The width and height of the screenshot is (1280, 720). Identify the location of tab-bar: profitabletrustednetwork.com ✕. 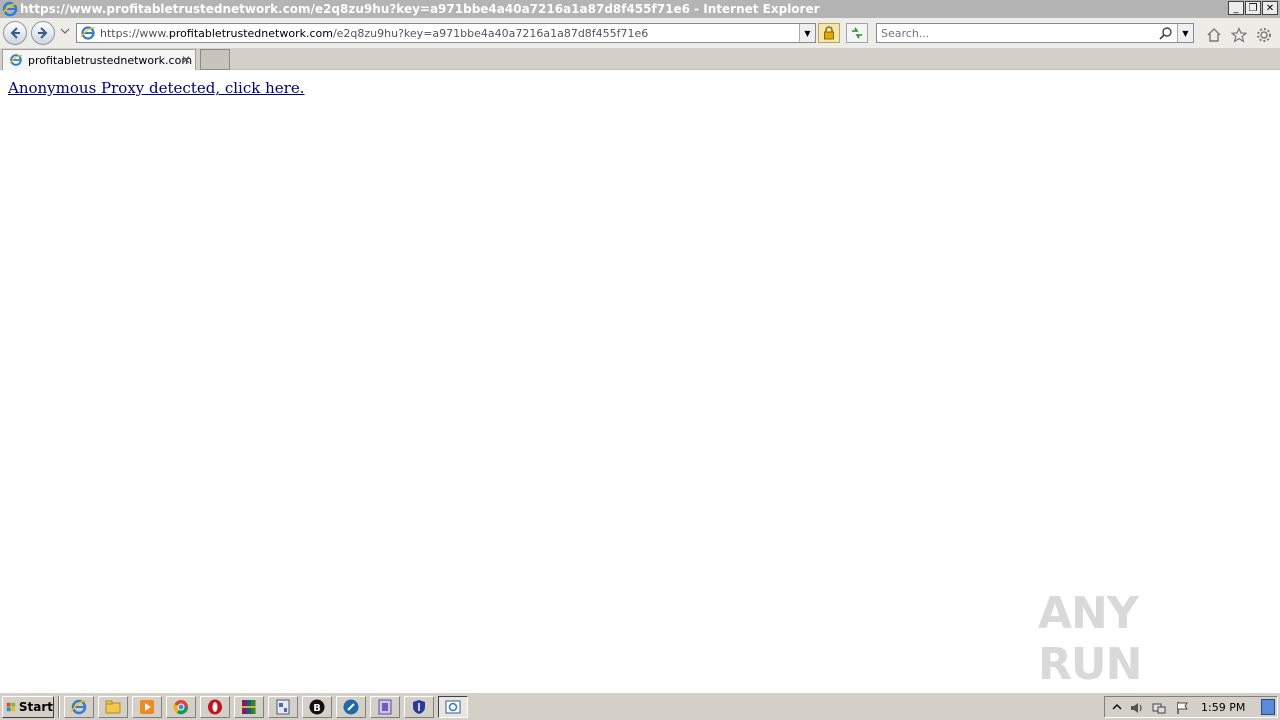
(640, 59).